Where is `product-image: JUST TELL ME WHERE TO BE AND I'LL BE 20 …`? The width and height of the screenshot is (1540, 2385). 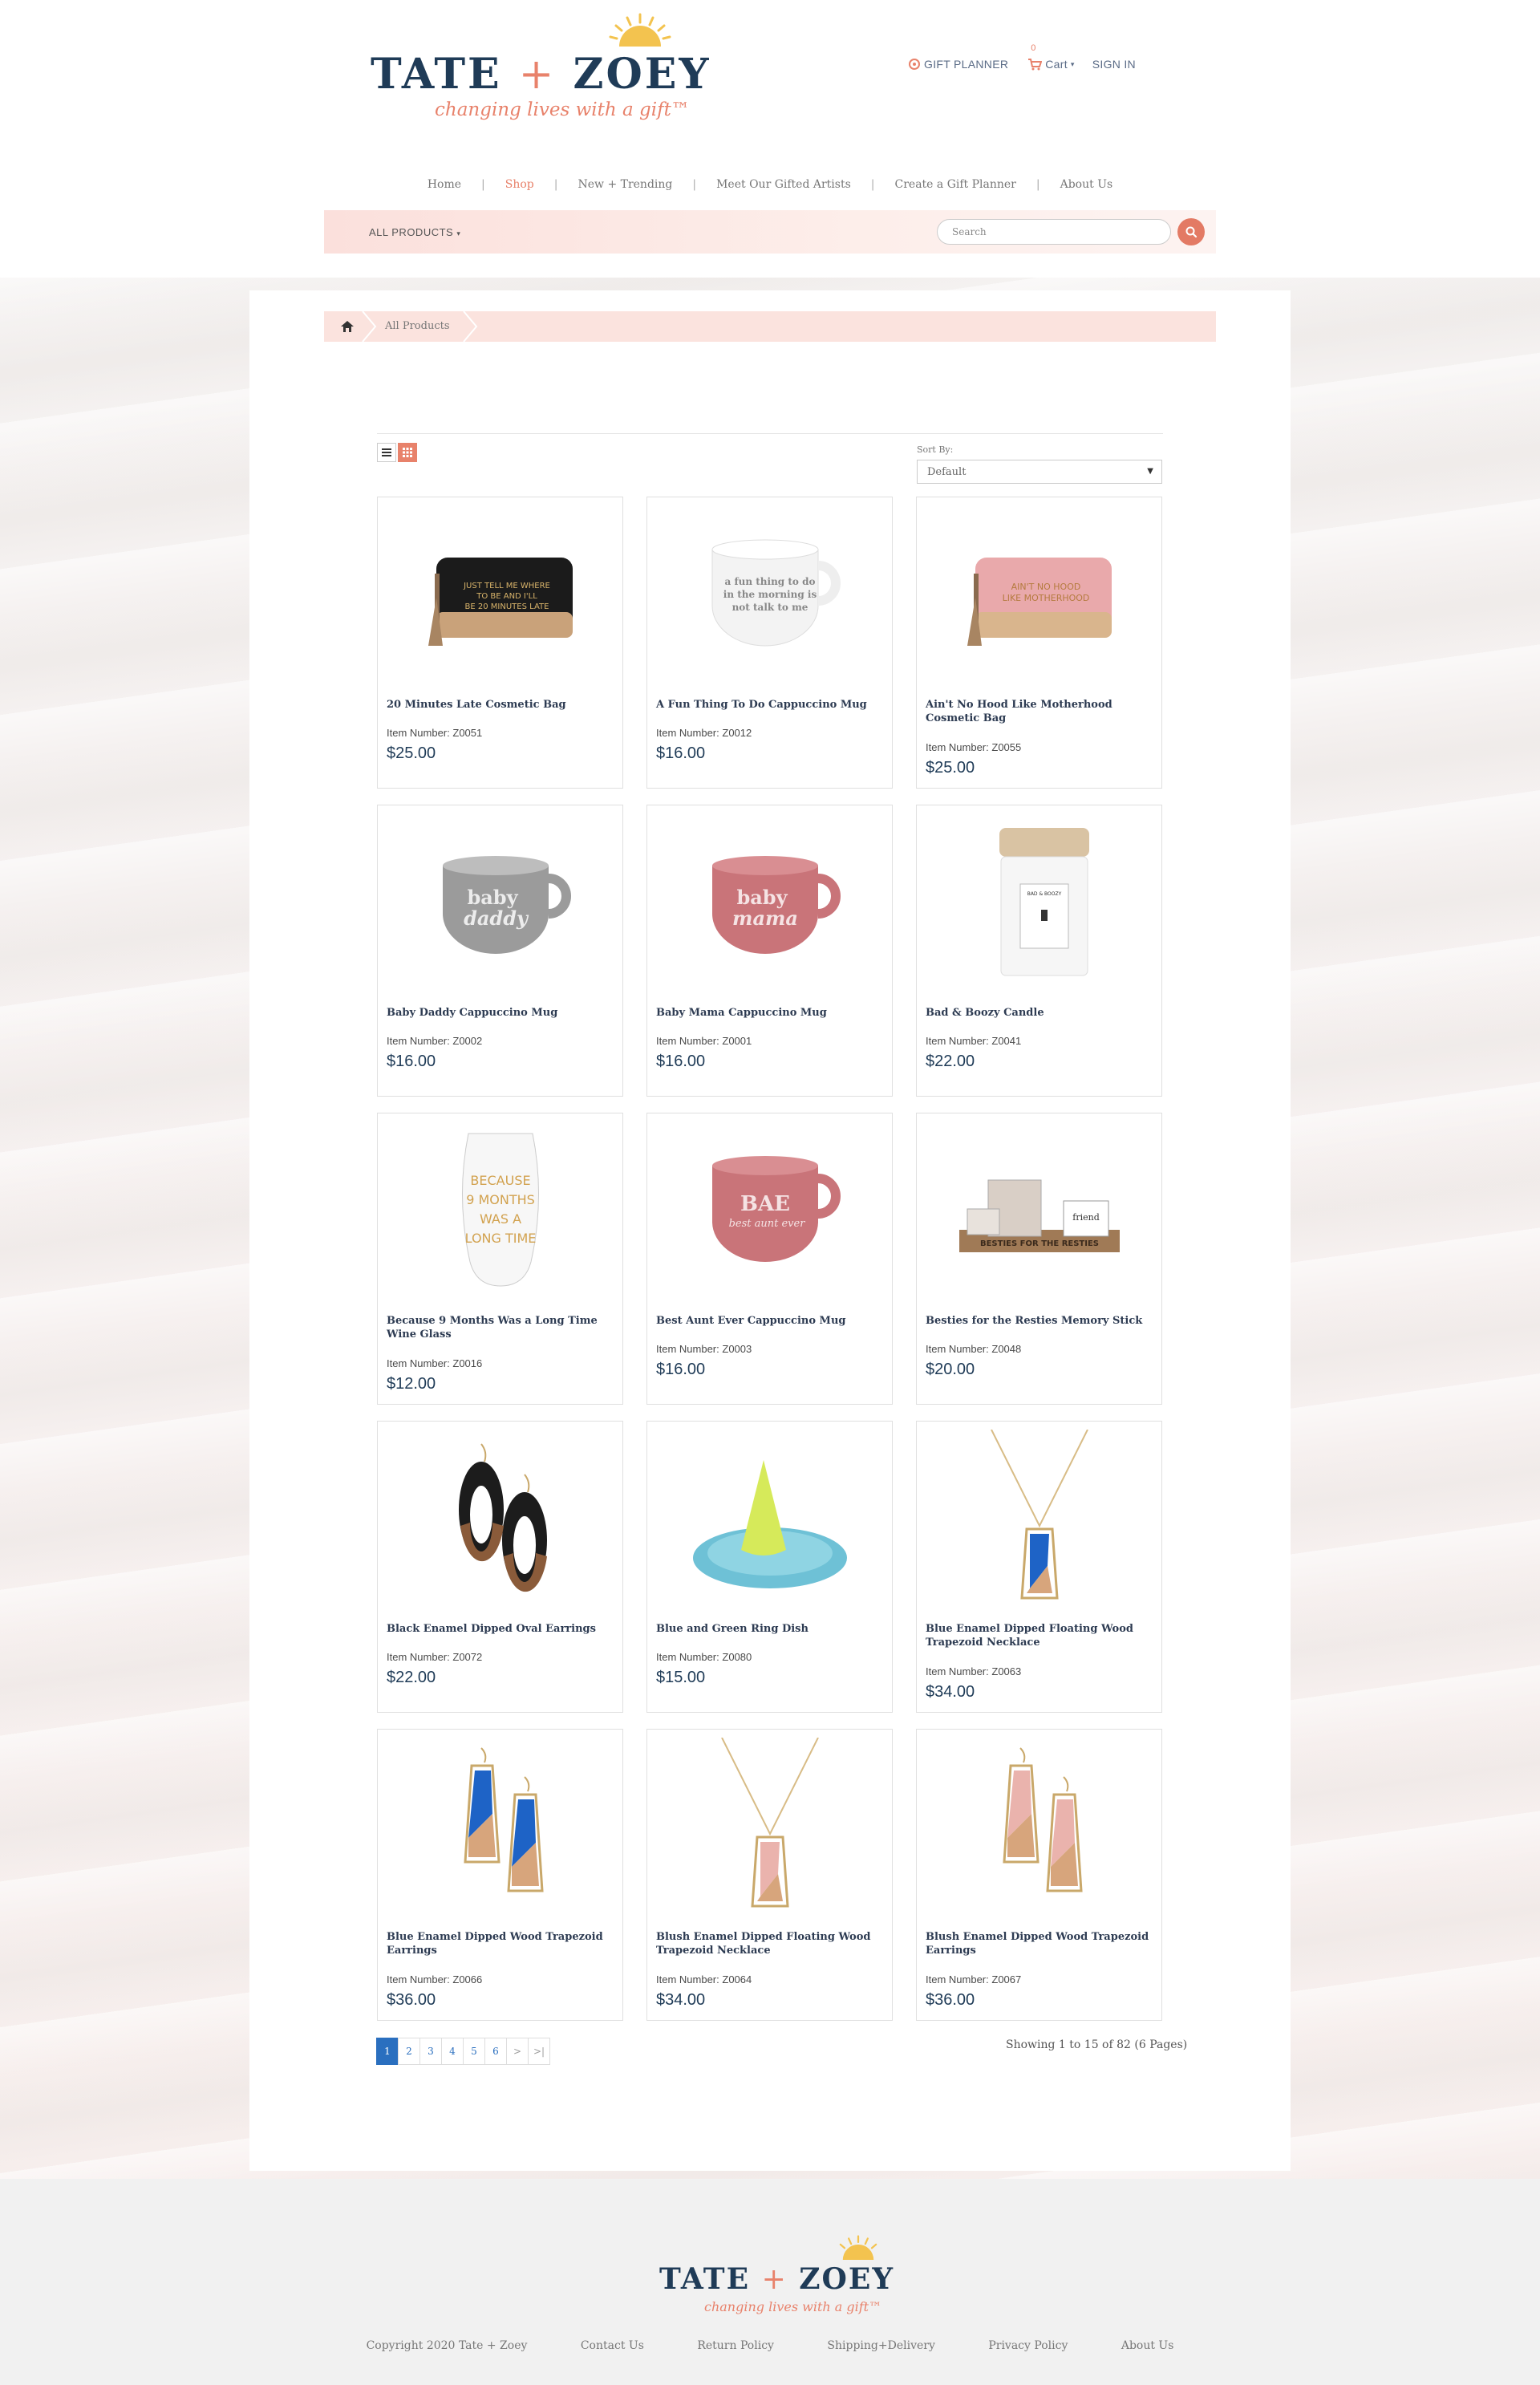 product-image: JUST TELL ME WHERE TO BE AND I'LL BE 20 … is located at coordinates (500, 593).